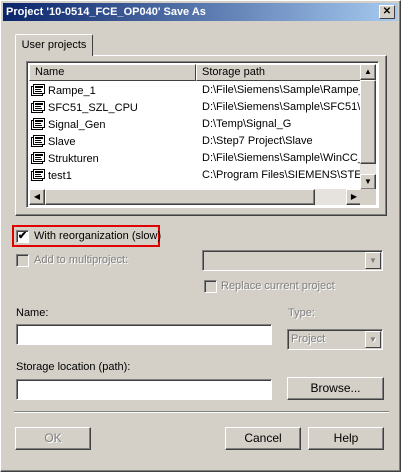  I want to click on tab-label: User projects, so click(54, 45).